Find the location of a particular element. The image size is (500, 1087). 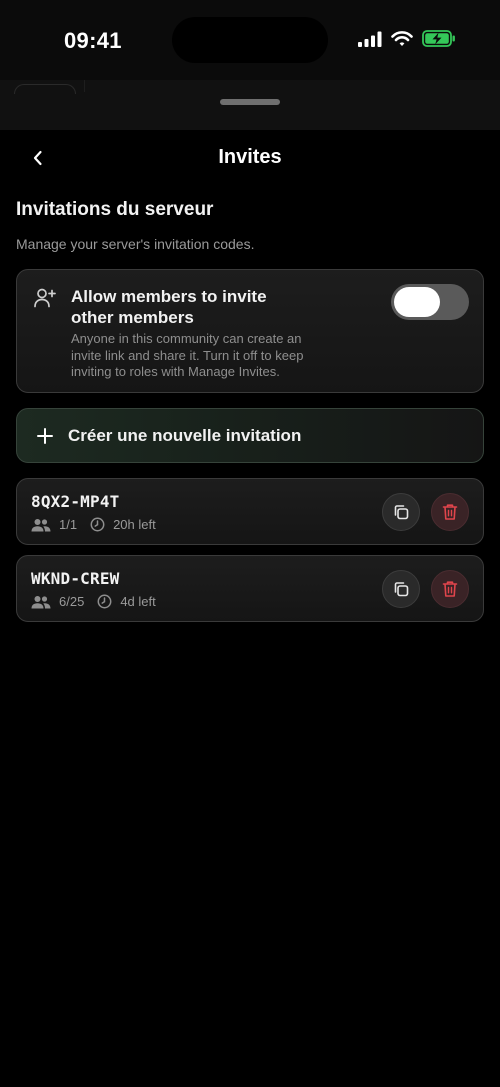

invite-row: 8QX2-MP4T 1/1 20h left is located at coordinates (250, 511).